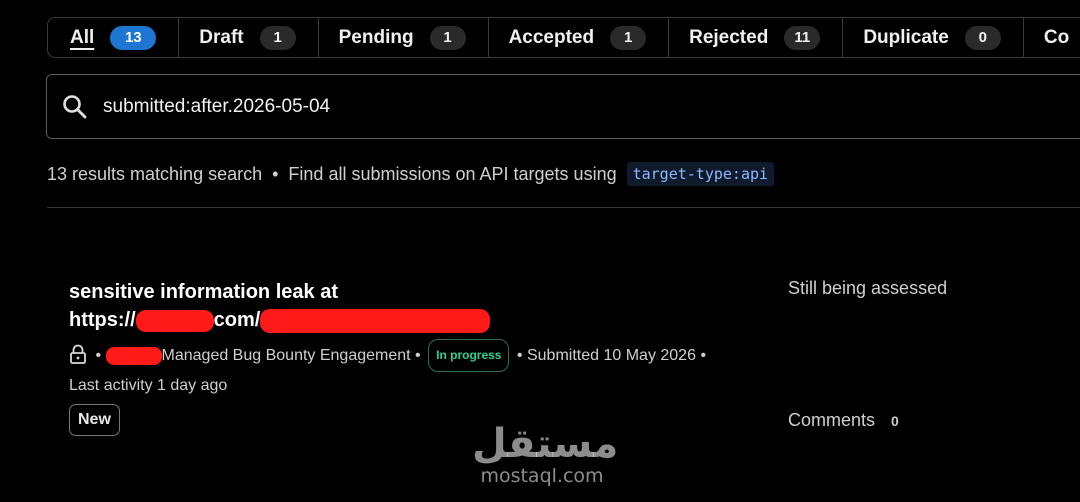  Describe the element at coordinates (469, 355) in the screenshot. I see `status-badge: In progress` at that location.